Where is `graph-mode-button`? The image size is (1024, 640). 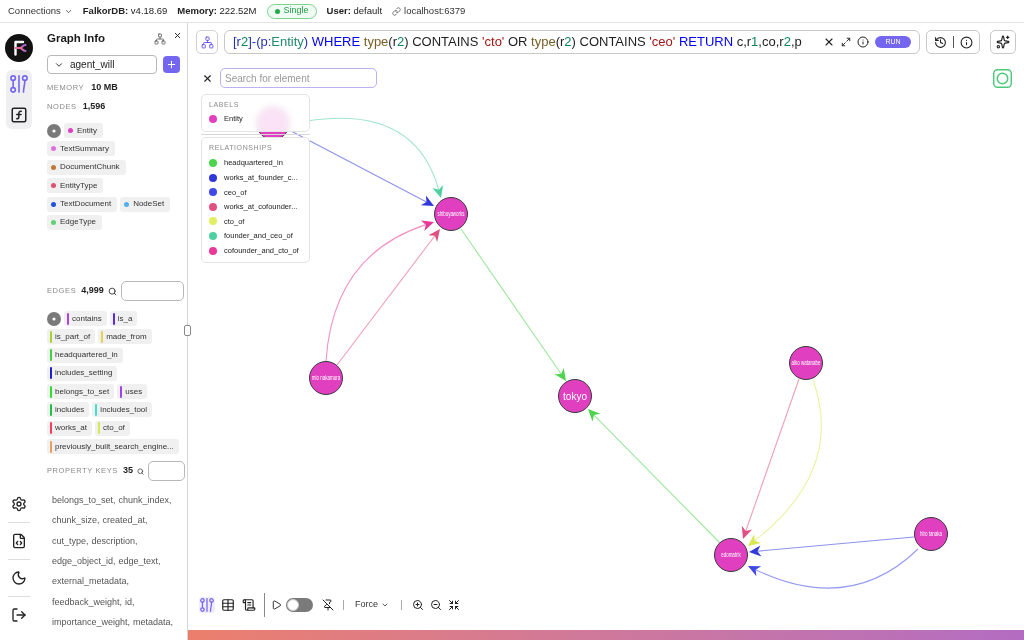
graph-mode-button is located at coordinates (207, 42).